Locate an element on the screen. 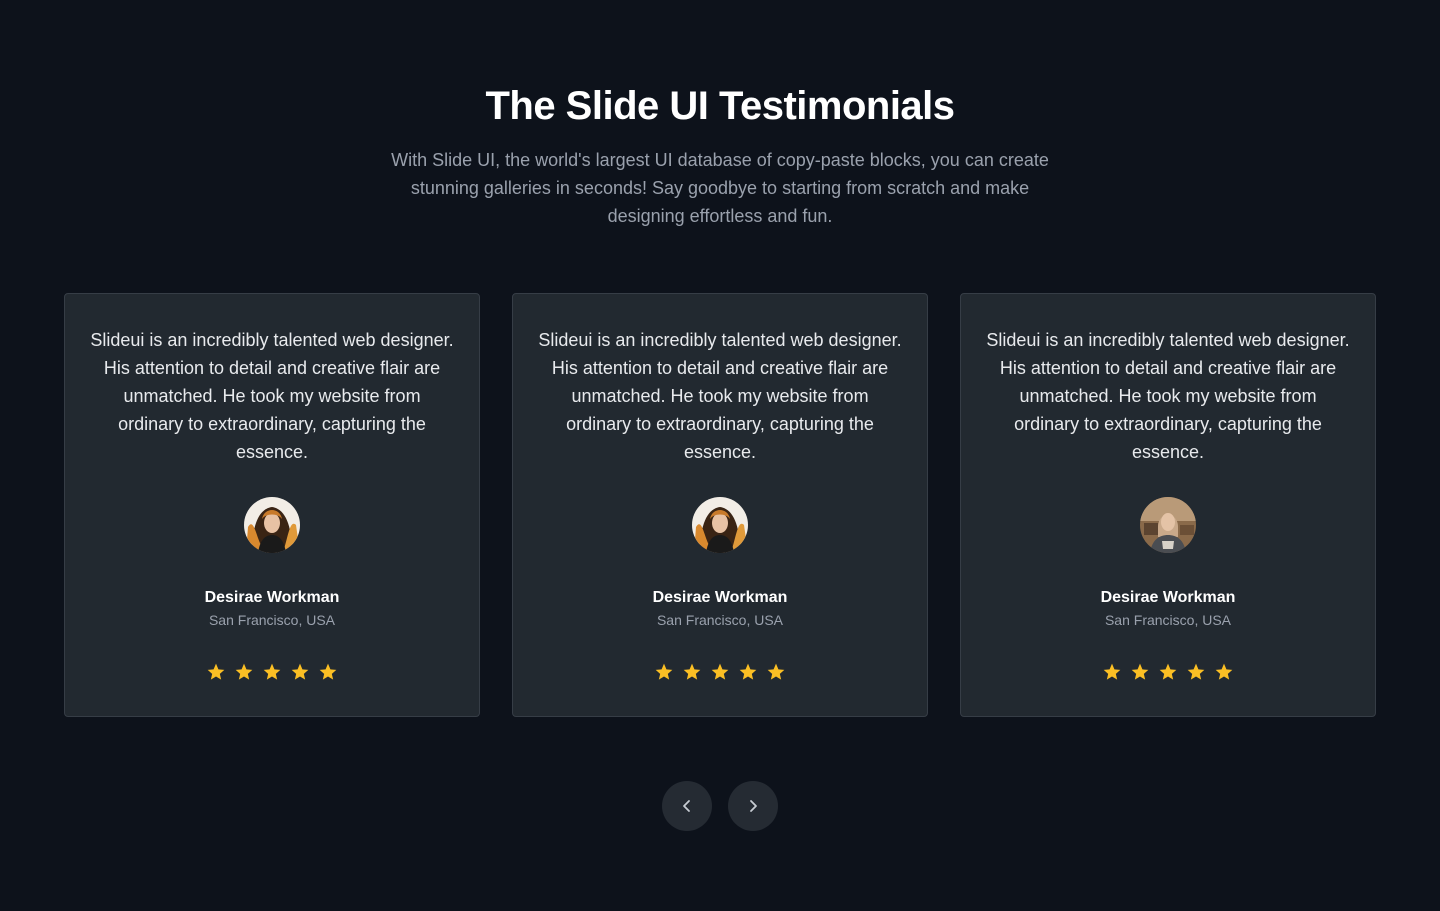 This screenshot has height=911, width=1440. previous-button is located at coordinates (687, 806).